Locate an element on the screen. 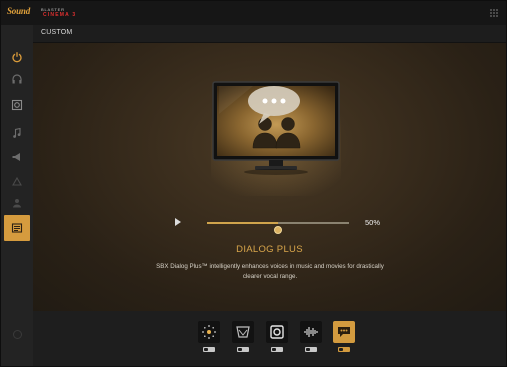 The image size is (507, 367). slider-thumb is located at coordinates (278, 230).